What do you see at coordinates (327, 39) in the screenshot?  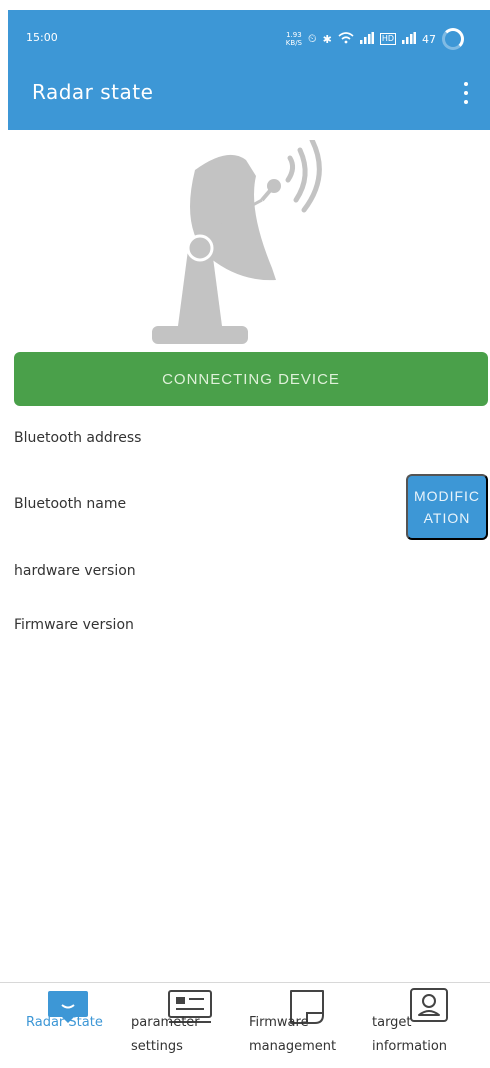 I see `bluetooth-icon: ✱` at bounding box center [327, 39].